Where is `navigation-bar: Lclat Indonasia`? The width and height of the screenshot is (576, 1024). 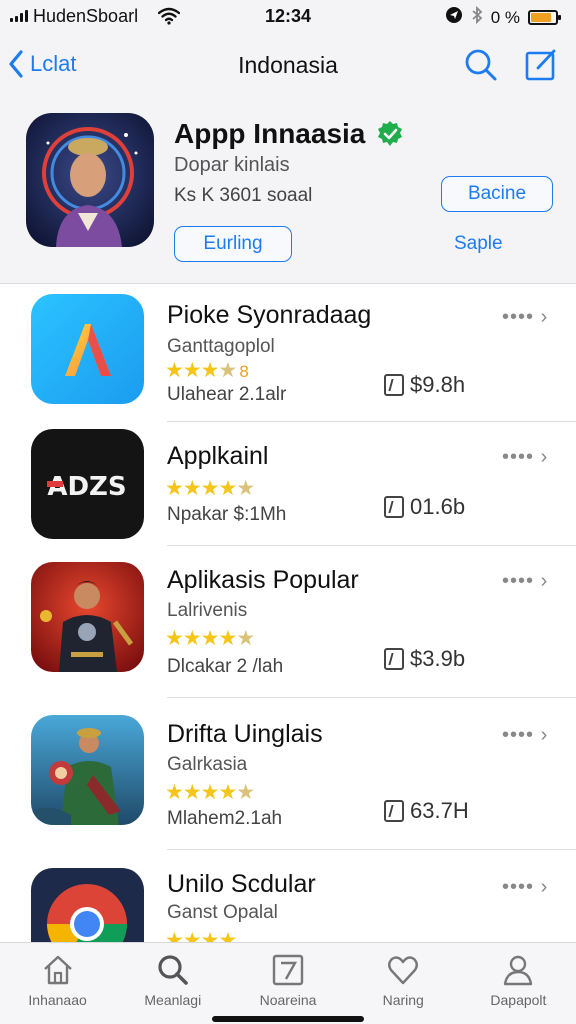 navigation-bar: Lclat Indonasia is located at coordinates (288, 66).